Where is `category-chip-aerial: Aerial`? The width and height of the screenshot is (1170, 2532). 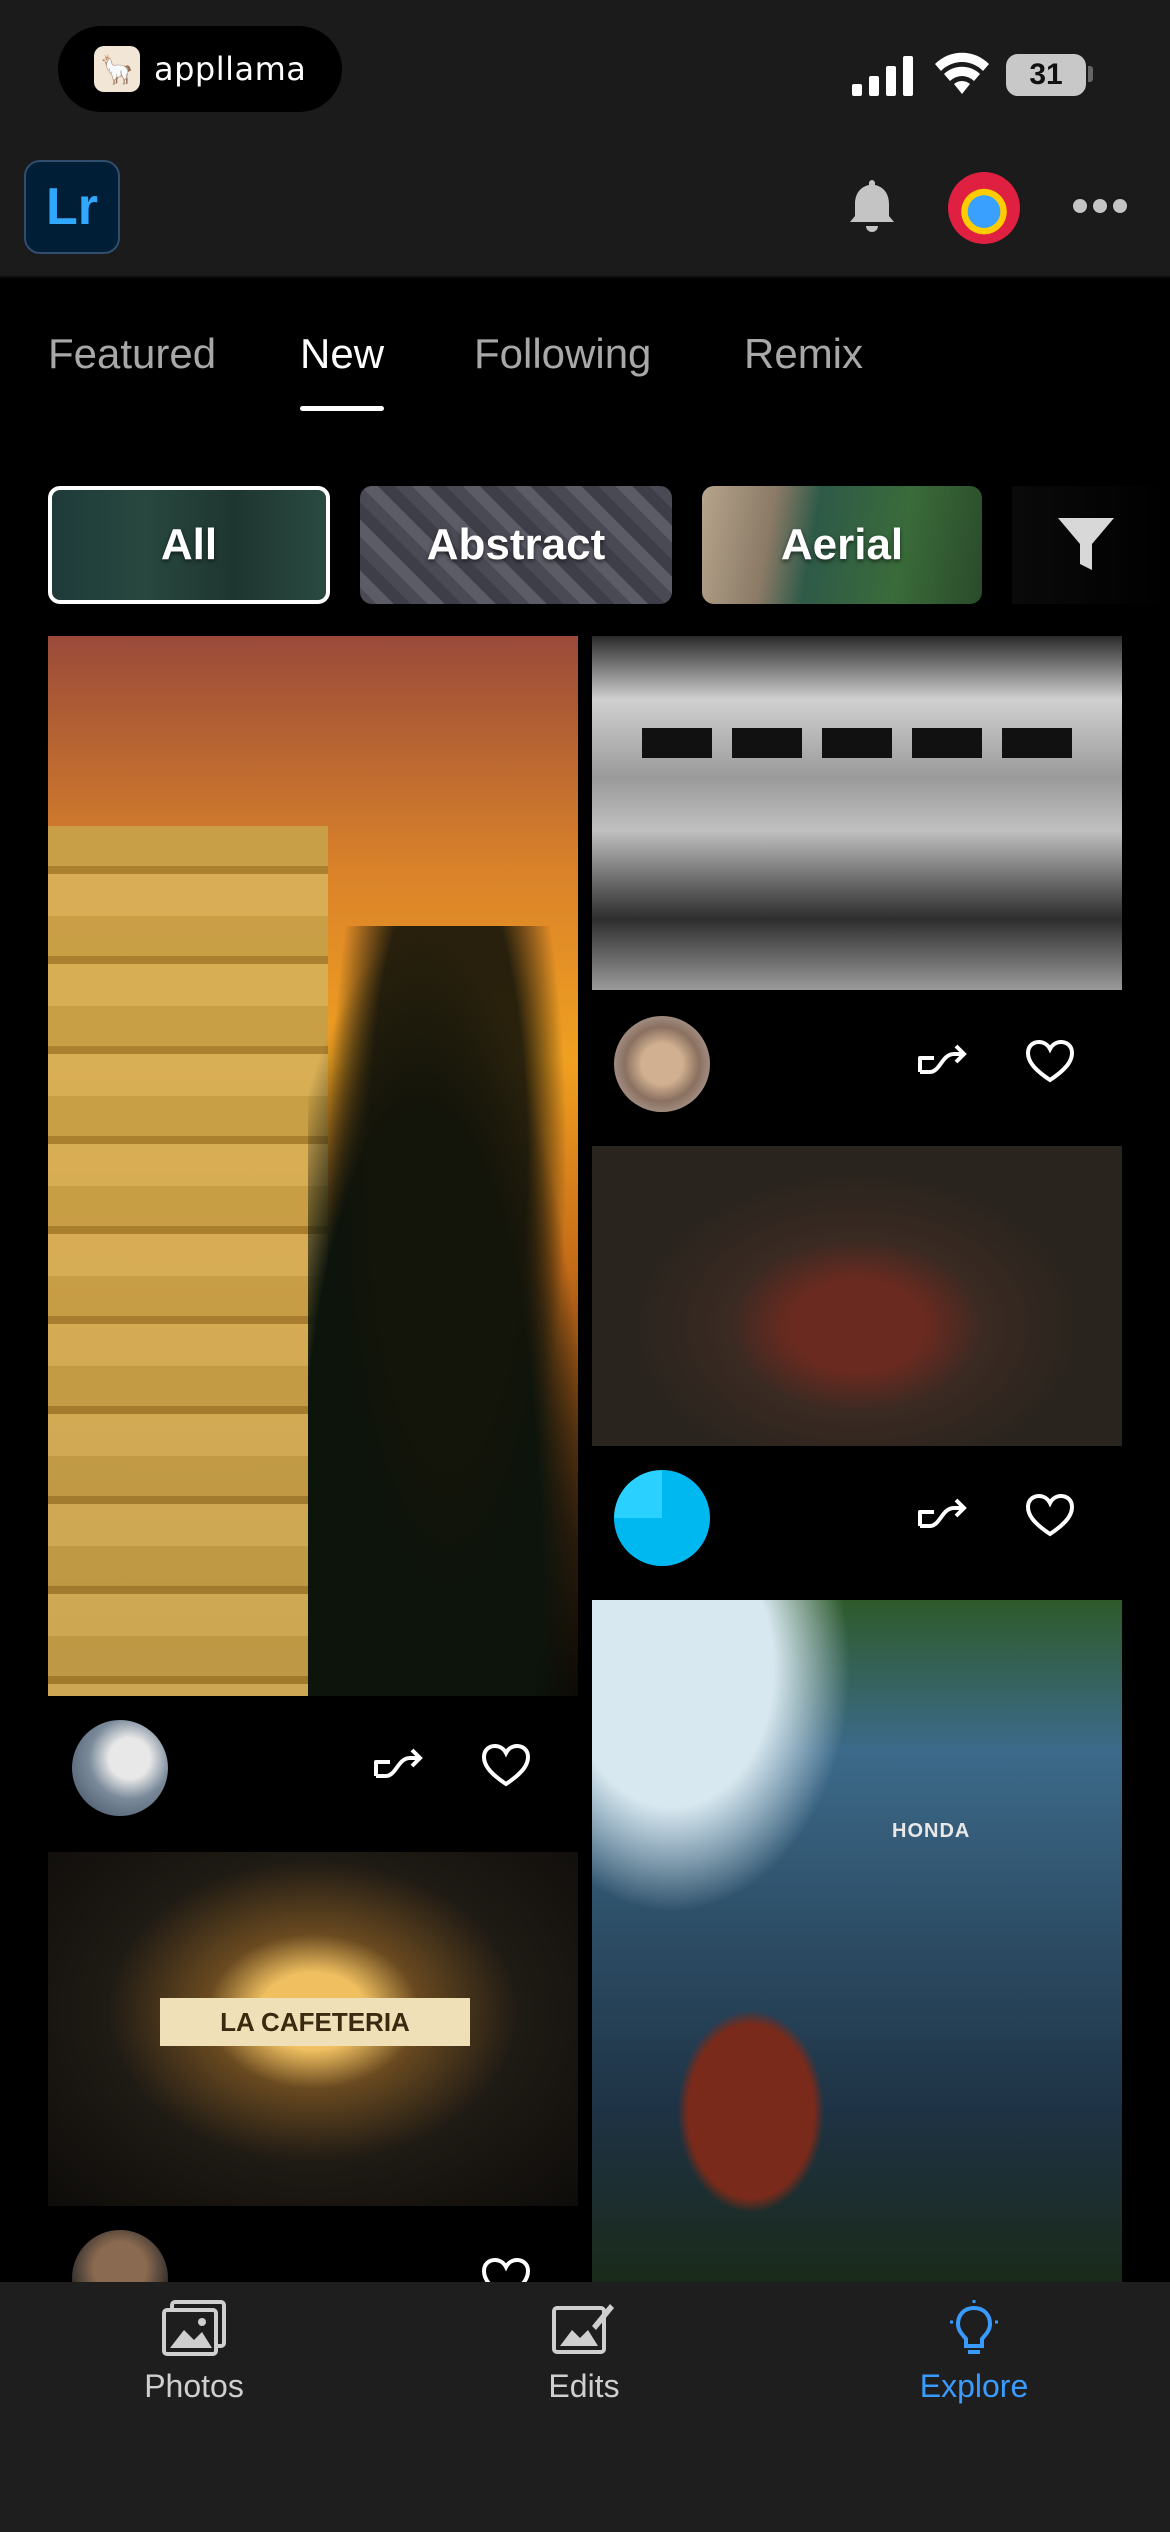 category-chip-aerial: Aerial is located at coordinates (842, 545).